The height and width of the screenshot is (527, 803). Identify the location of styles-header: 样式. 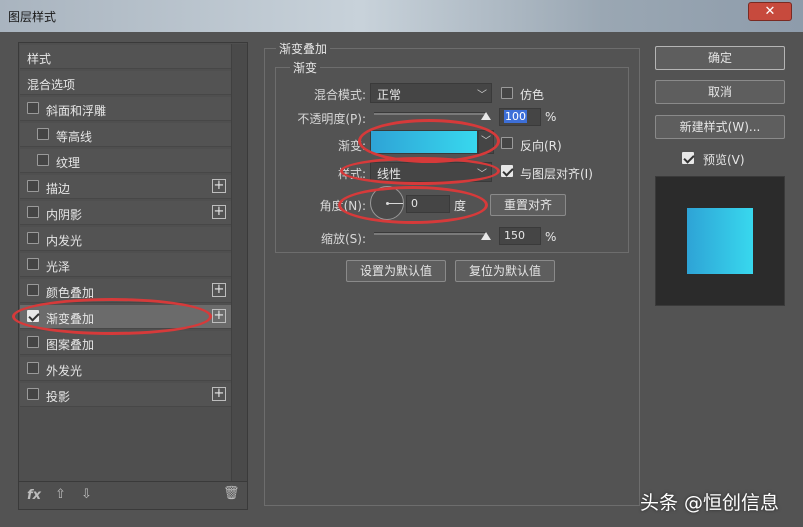
(125, 57).